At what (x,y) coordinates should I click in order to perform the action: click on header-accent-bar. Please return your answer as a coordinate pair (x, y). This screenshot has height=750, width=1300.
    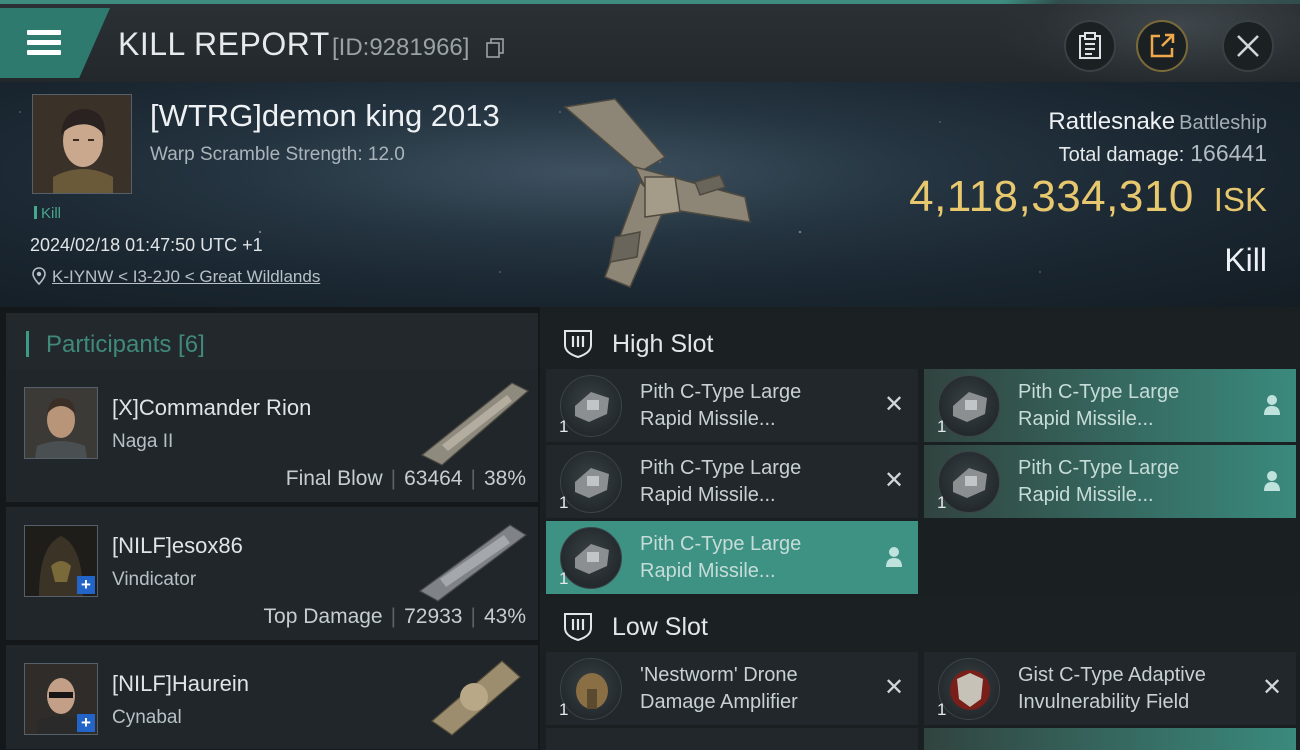
    Looking at the image, I should click on (27, 344).